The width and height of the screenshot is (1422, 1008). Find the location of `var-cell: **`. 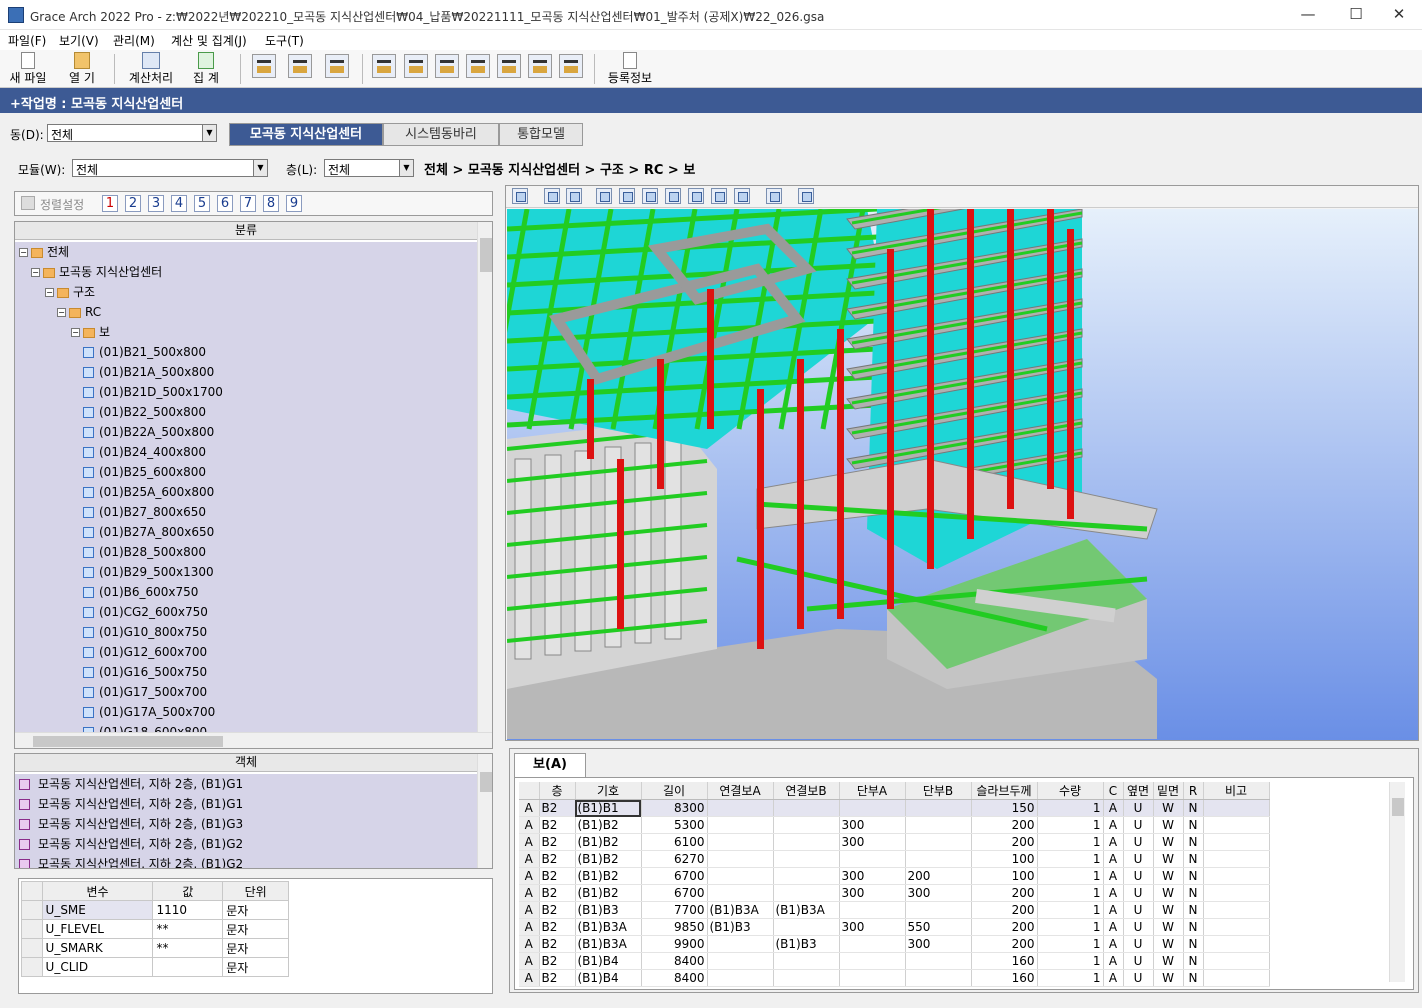

var-cell: ** is located at coordinates (188, 948).